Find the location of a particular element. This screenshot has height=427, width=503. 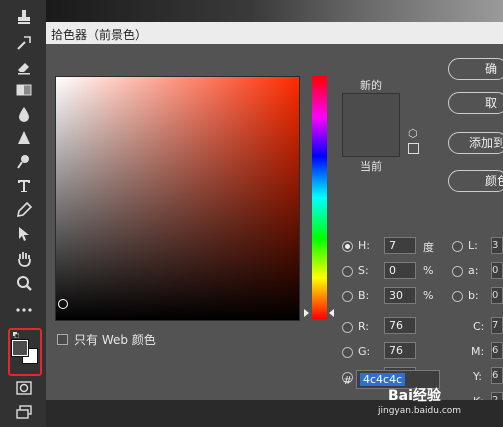

history-brush-icon is located at coordinates (24, 43).